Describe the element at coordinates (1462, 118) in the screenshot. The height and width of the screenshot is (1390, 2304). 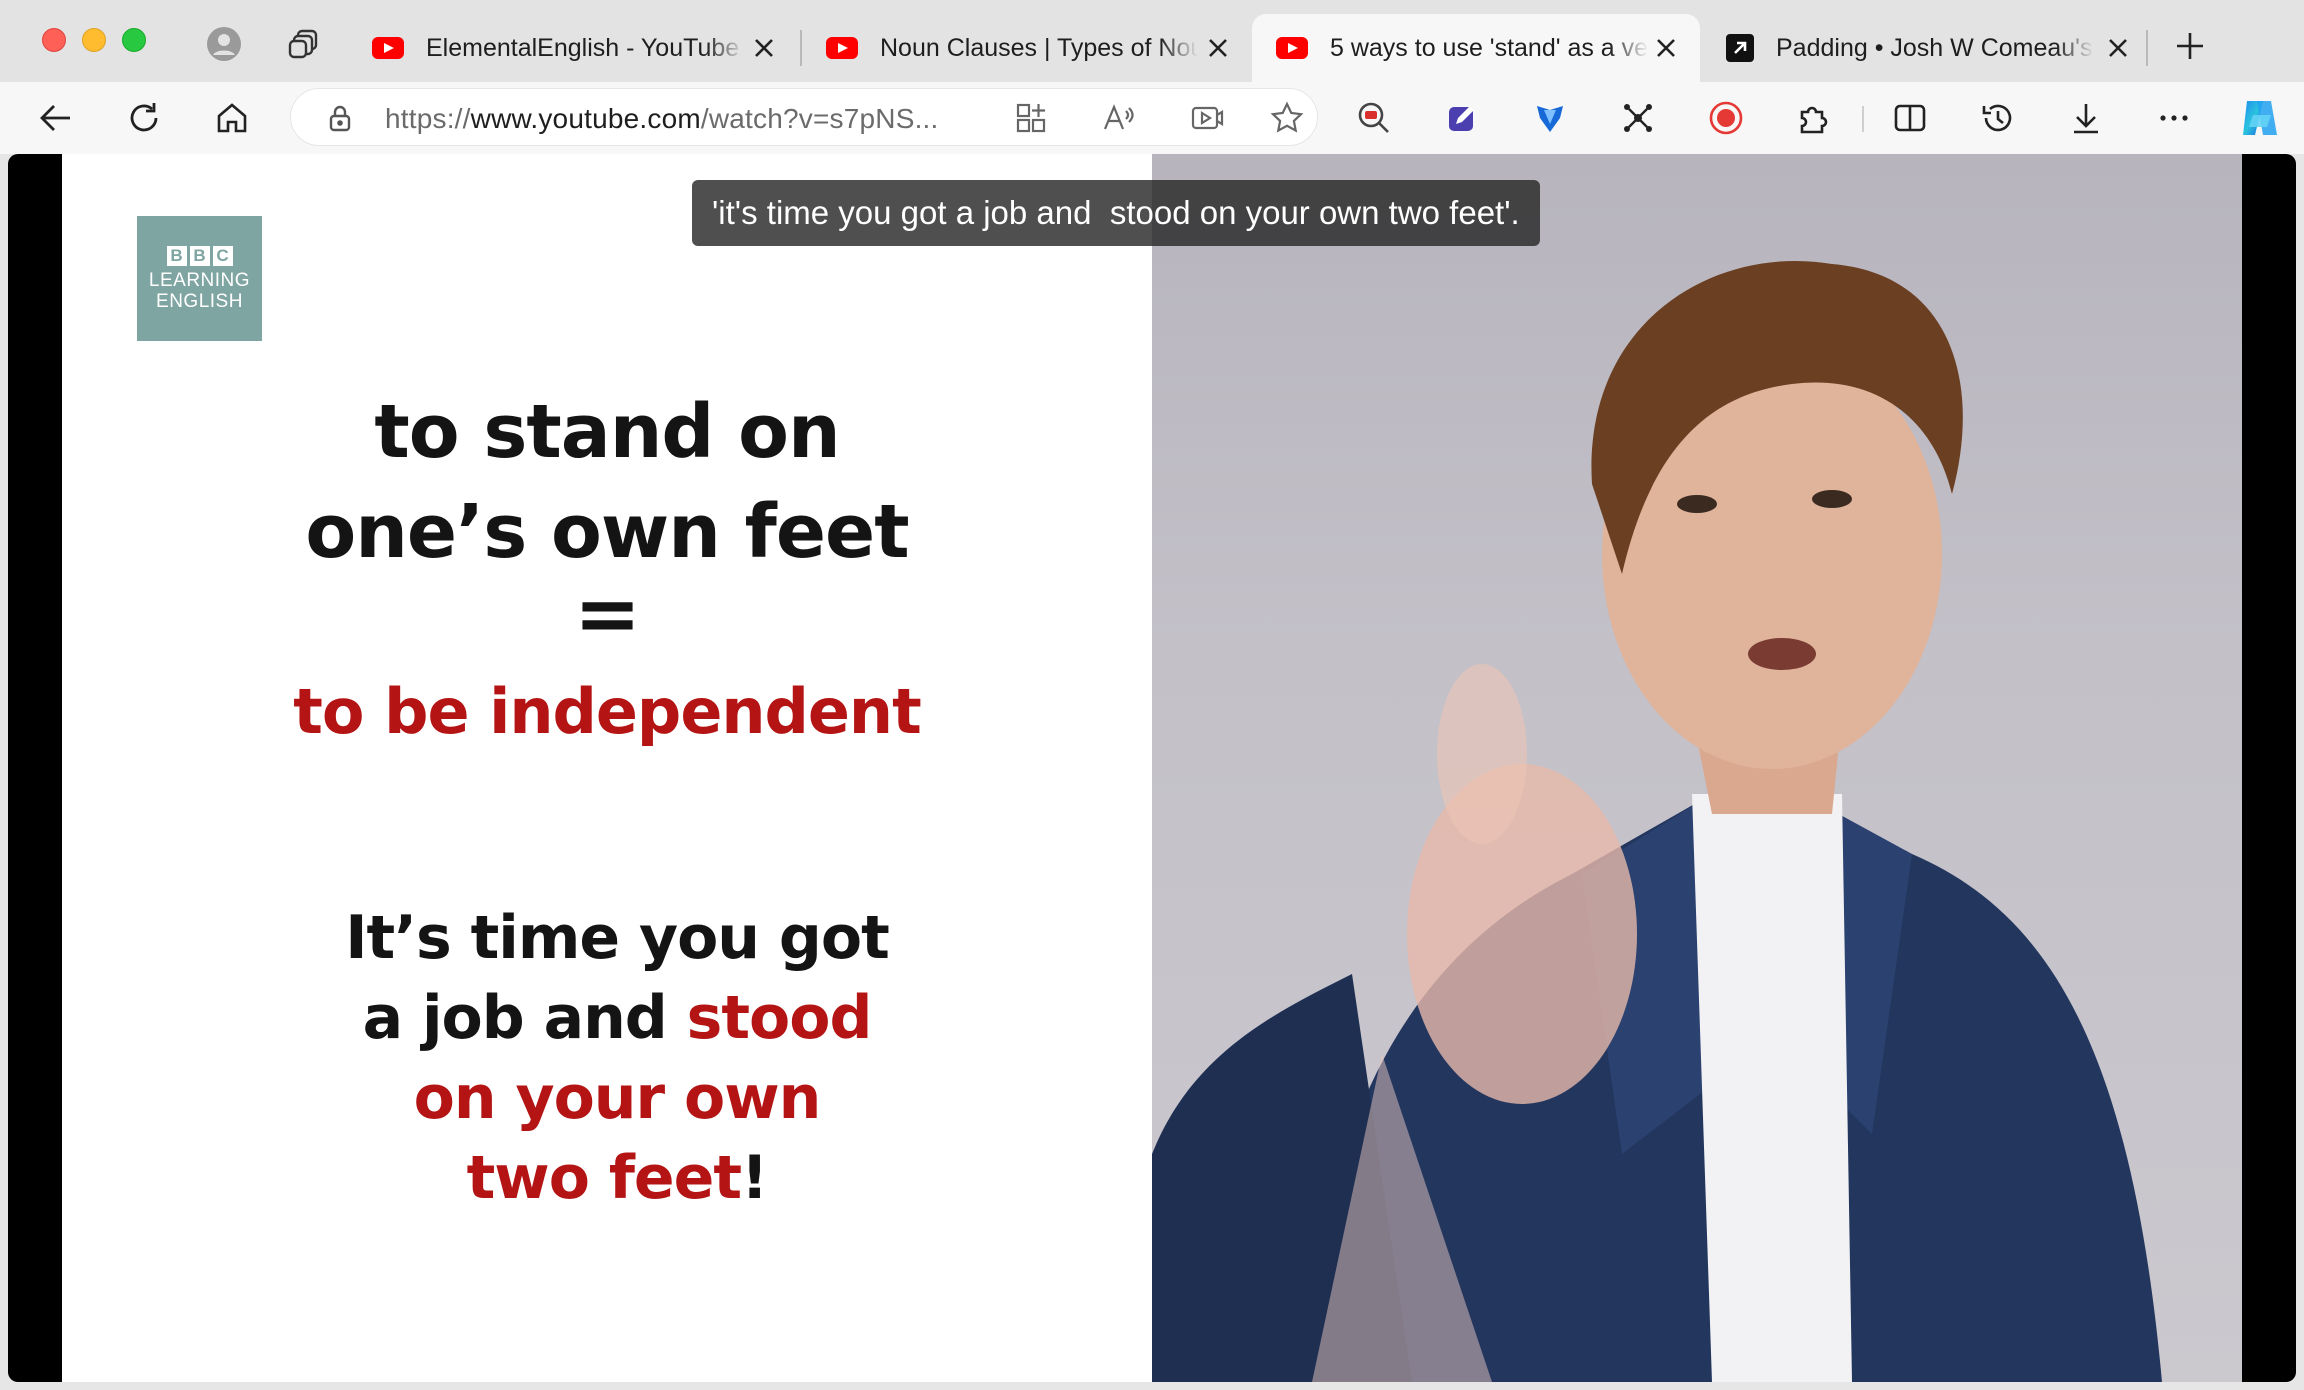
I see `edit-icon` at that location.